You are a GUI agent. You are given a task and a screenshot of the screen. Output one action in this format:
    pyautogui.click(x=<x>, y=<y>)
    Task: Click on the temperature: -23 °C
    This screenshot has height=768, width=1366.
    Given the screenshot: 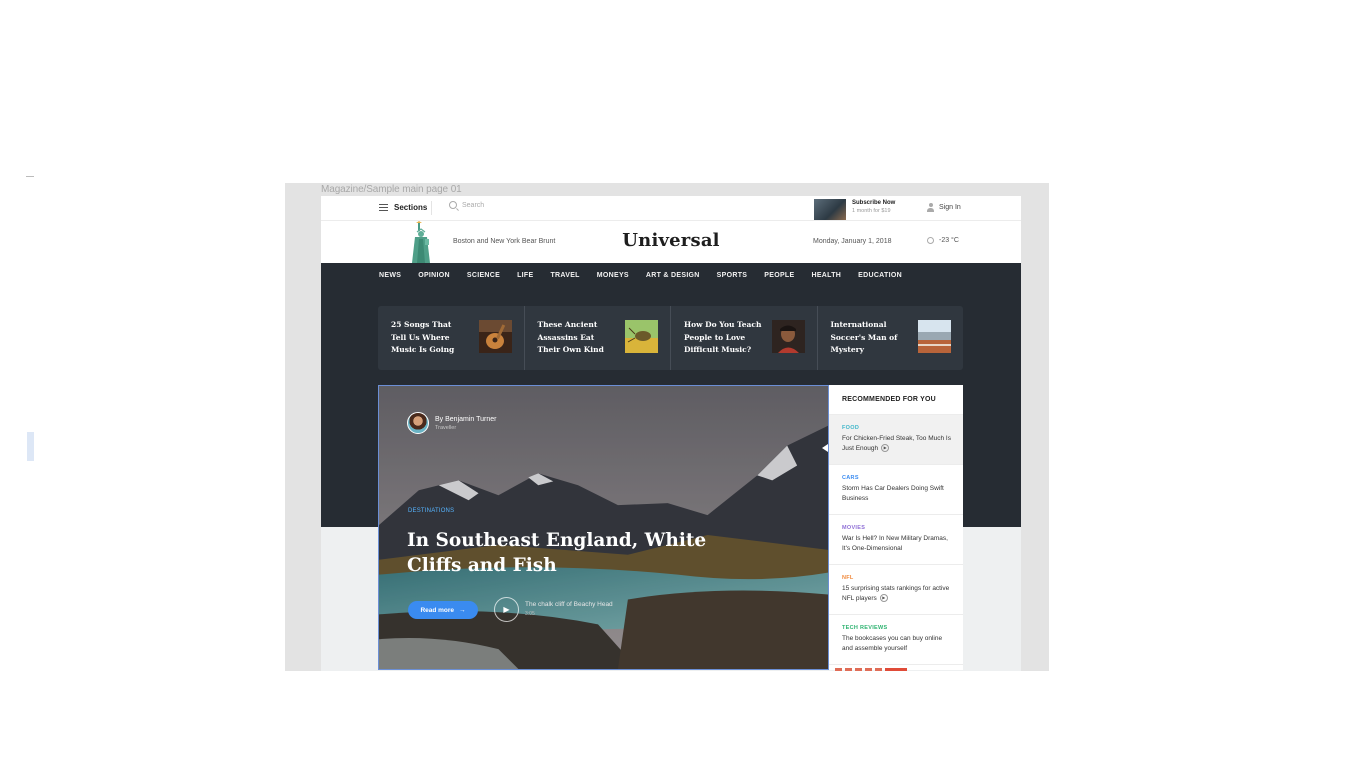 What is the action you would take?
    pyautogui.click(x=949, y=240)
    